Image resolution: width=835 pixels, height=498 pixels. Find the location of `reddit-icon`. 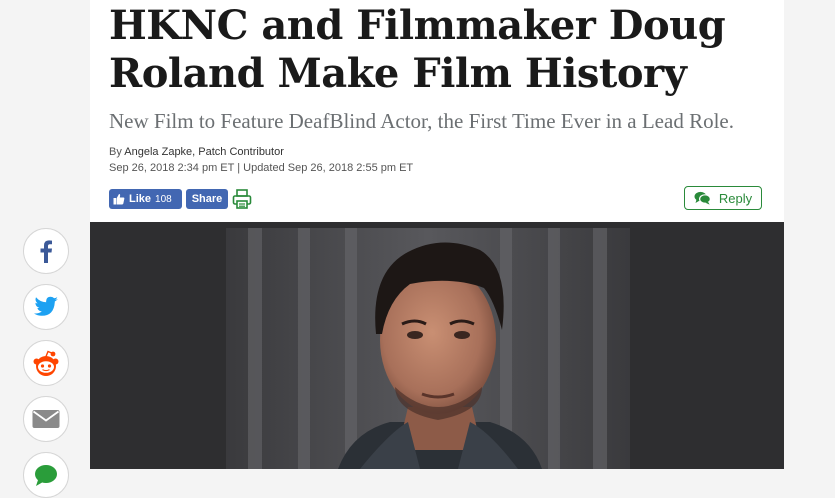

reddit-icon is located at coordinates (46, 363).